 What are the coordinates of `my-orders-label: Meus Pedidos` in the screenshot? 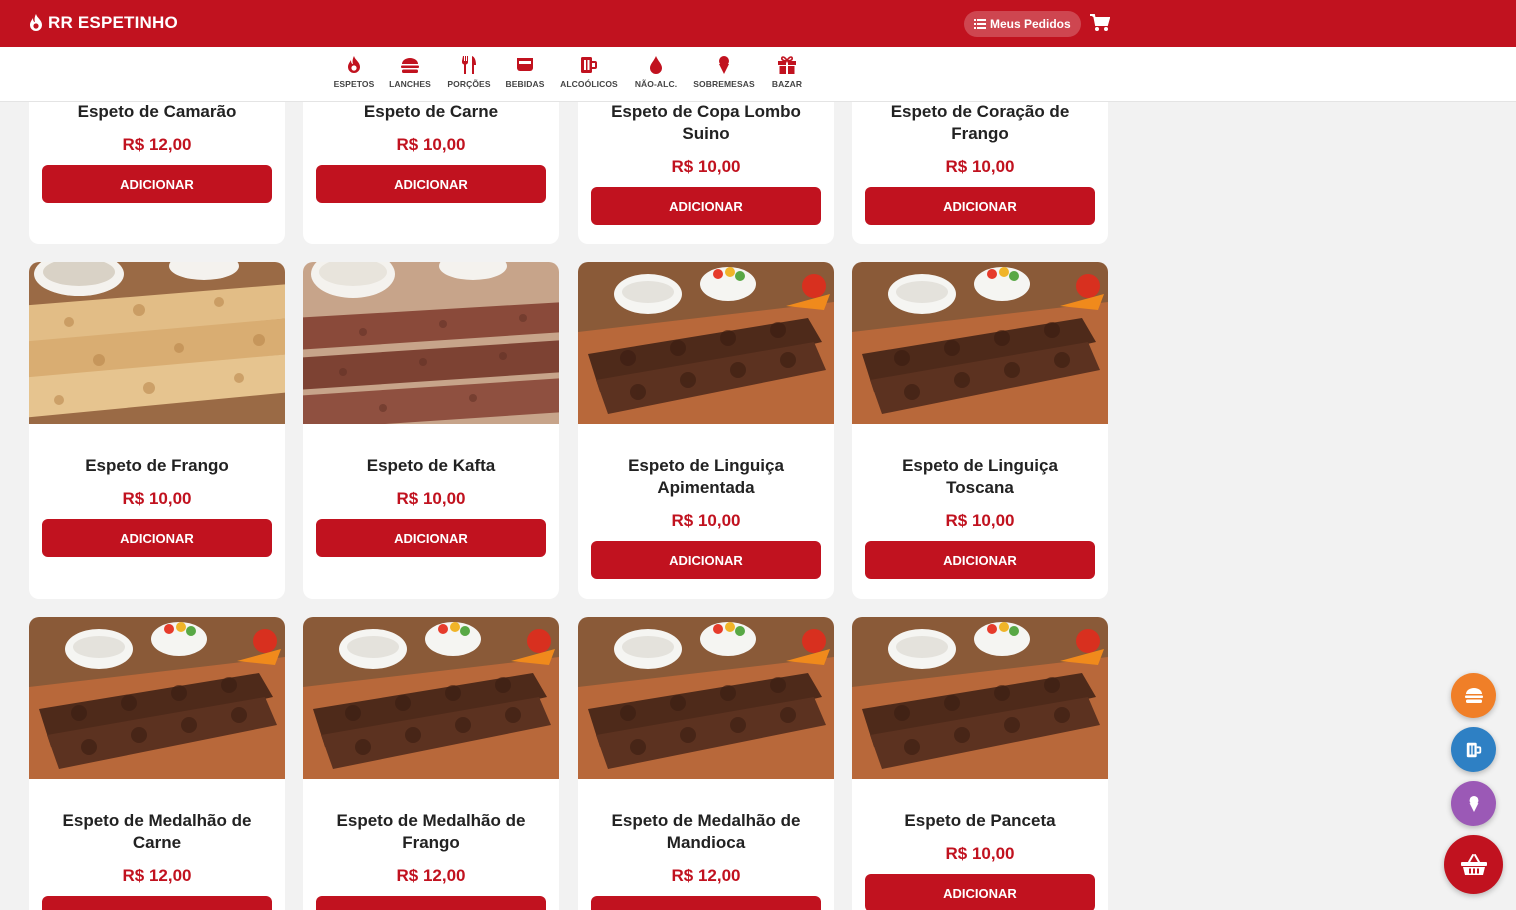 It's located at (1030, 24).